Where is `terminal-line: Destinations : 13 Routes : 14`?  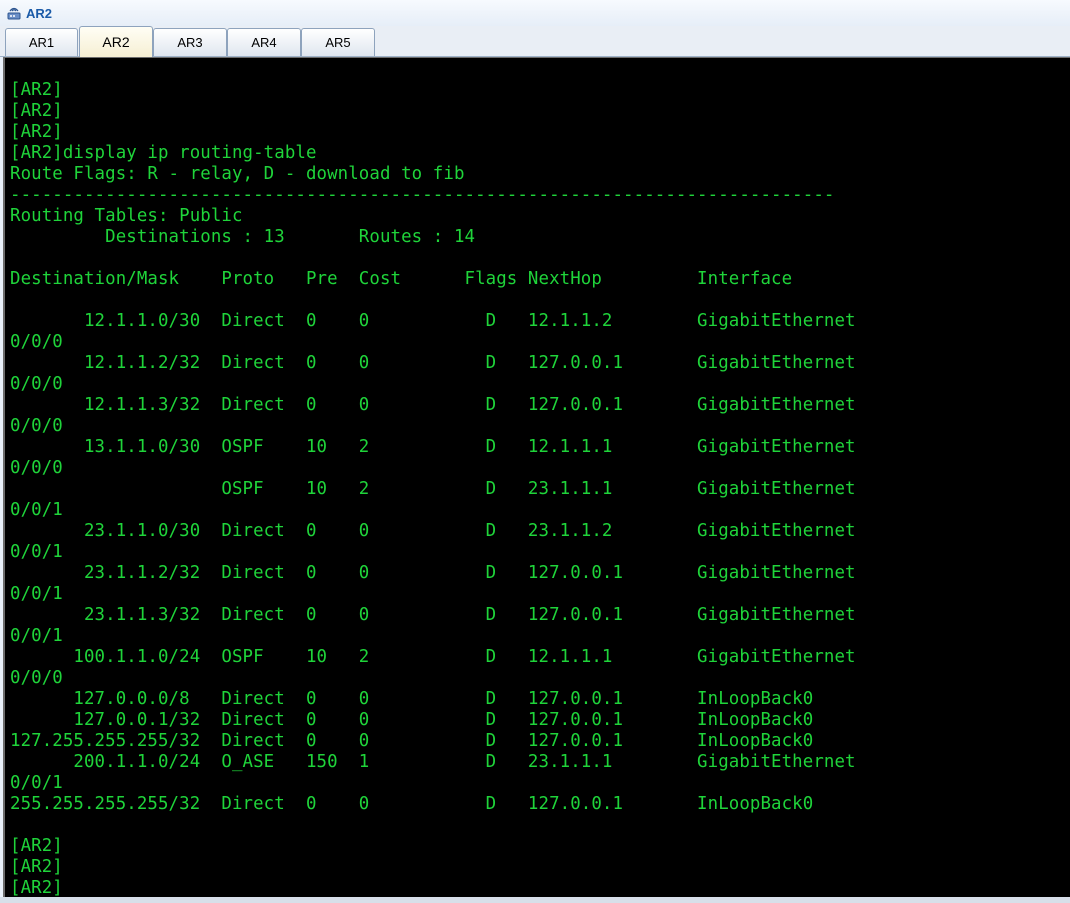 terminal-line: Destinations : 13 Routes : 14 is located at coordinates (243, 237).